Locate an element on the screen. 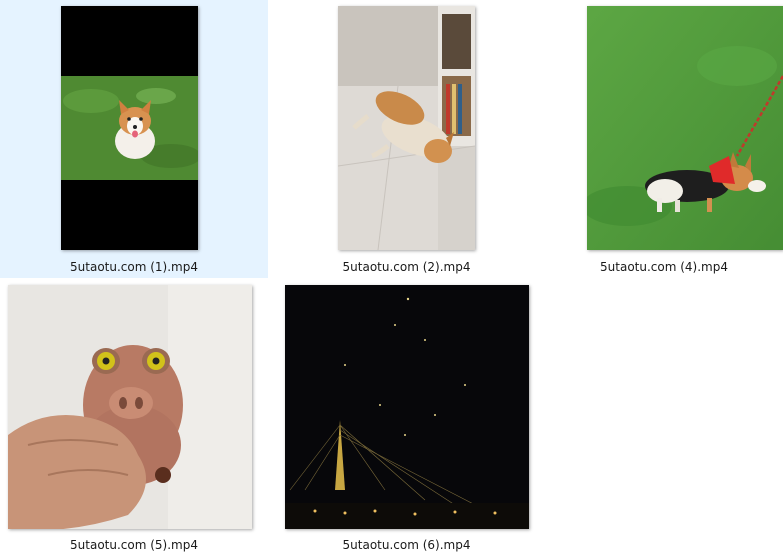 This screenshot has width=783, height=553. file-name: 5utaotu.com (1).mp4 is located at coordinates (134, 267).